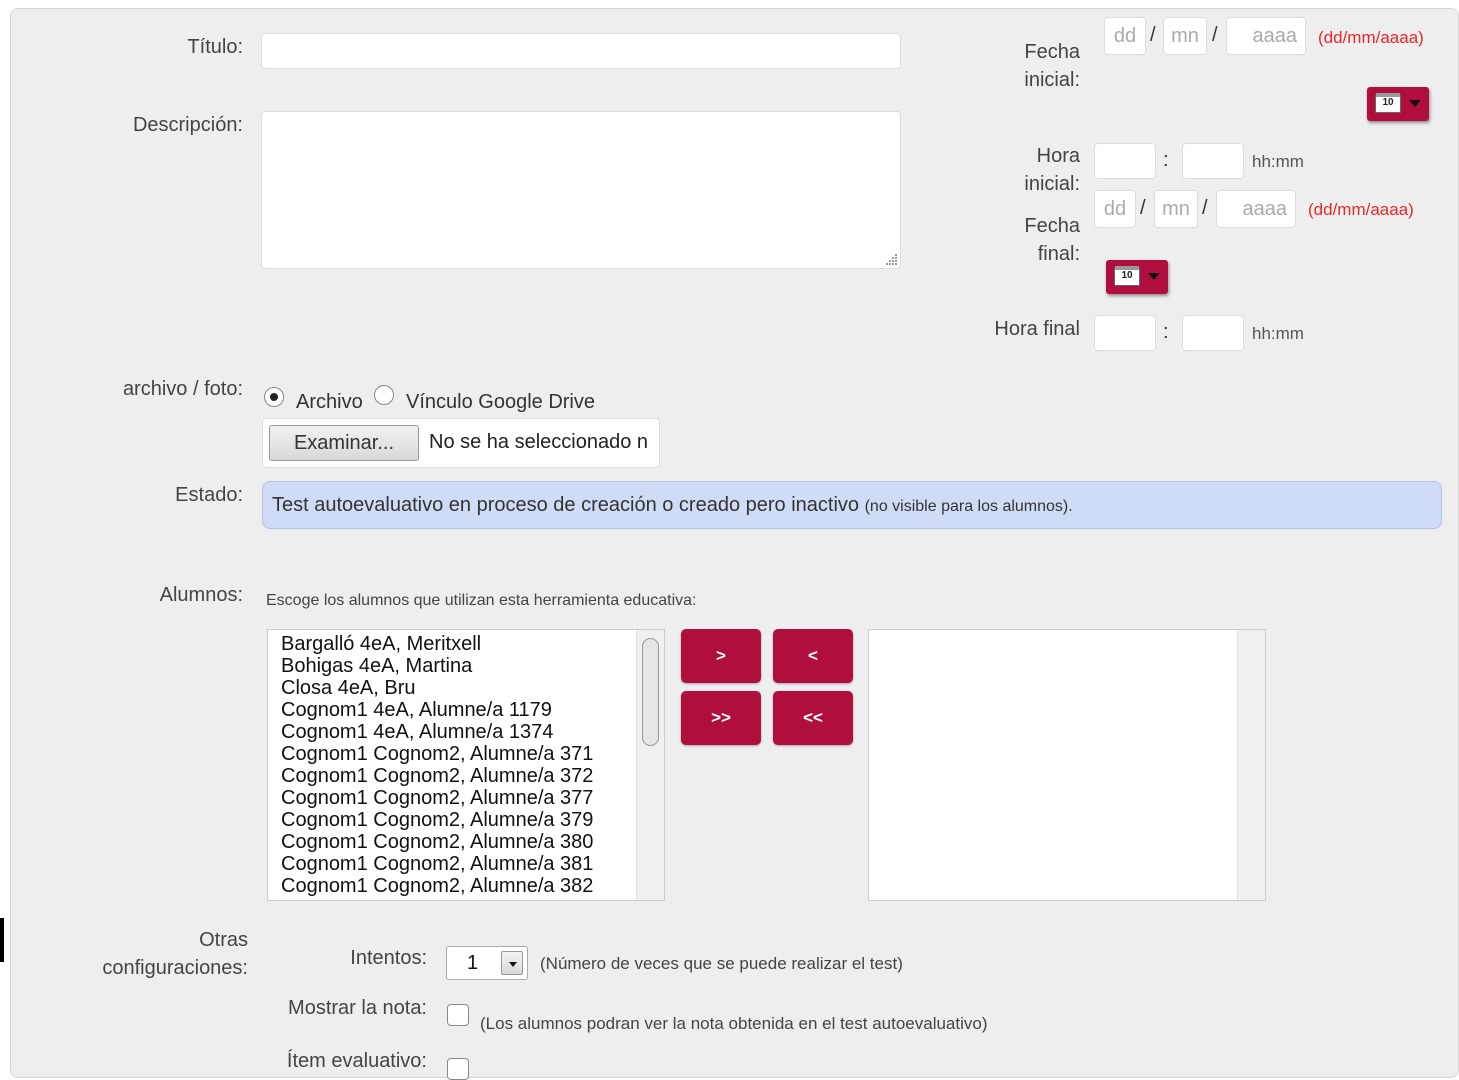 This screenshot has width=1459, height=1080. What do you see at coordinates (430, 666) in the screenshot?
I see `student-option: Bohigas 4eA, Martina` at bounding box center [430, 666].